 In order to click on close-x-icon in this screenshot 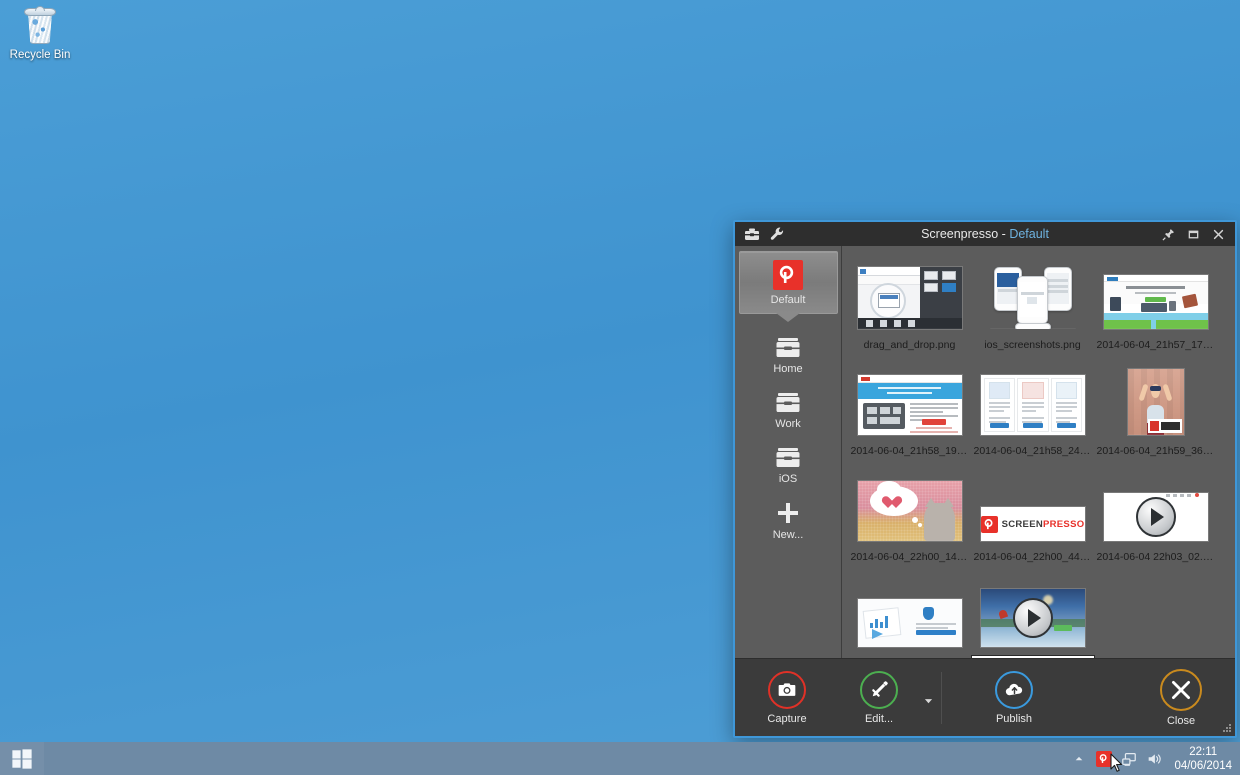, I will do `click(1181, 689)`.